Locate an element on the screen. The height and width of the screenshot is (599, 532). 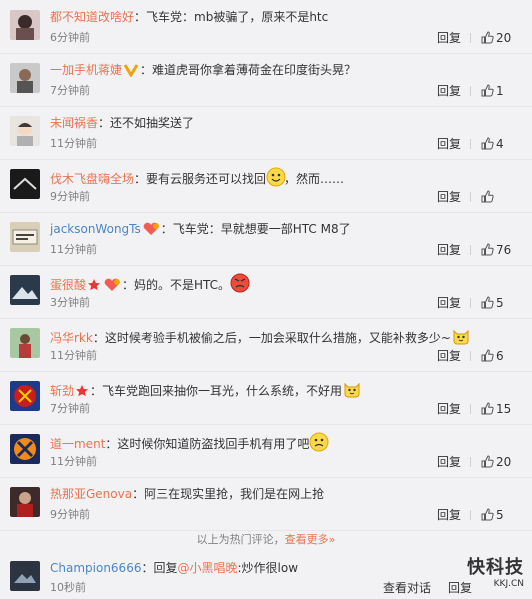
username-link: 热那亚Genova is located at coordinates (91, 494).